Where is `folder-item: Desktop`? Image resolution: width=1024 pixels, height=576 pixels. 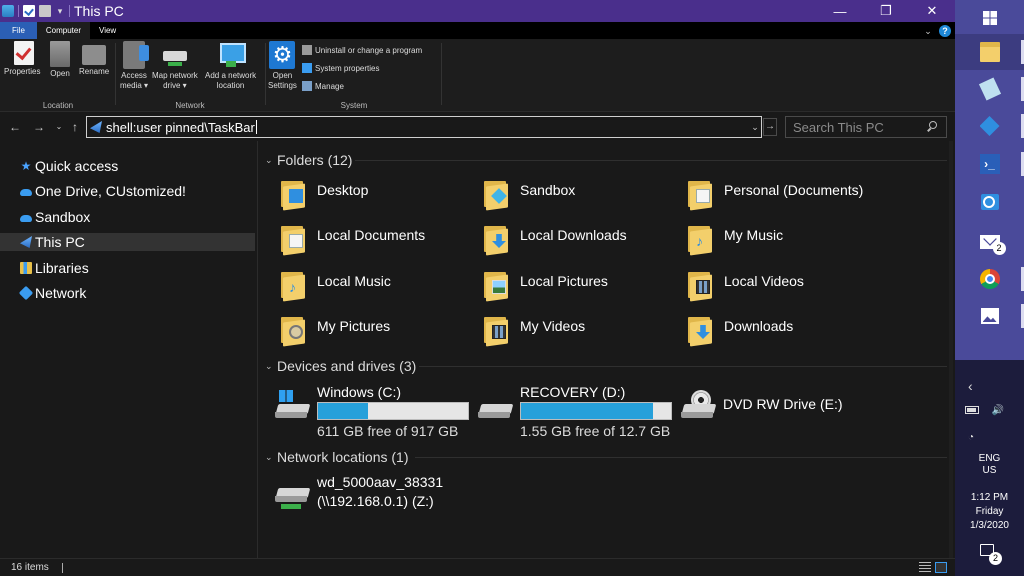
folder-item: Desktop is located at coordinates (379, 197).